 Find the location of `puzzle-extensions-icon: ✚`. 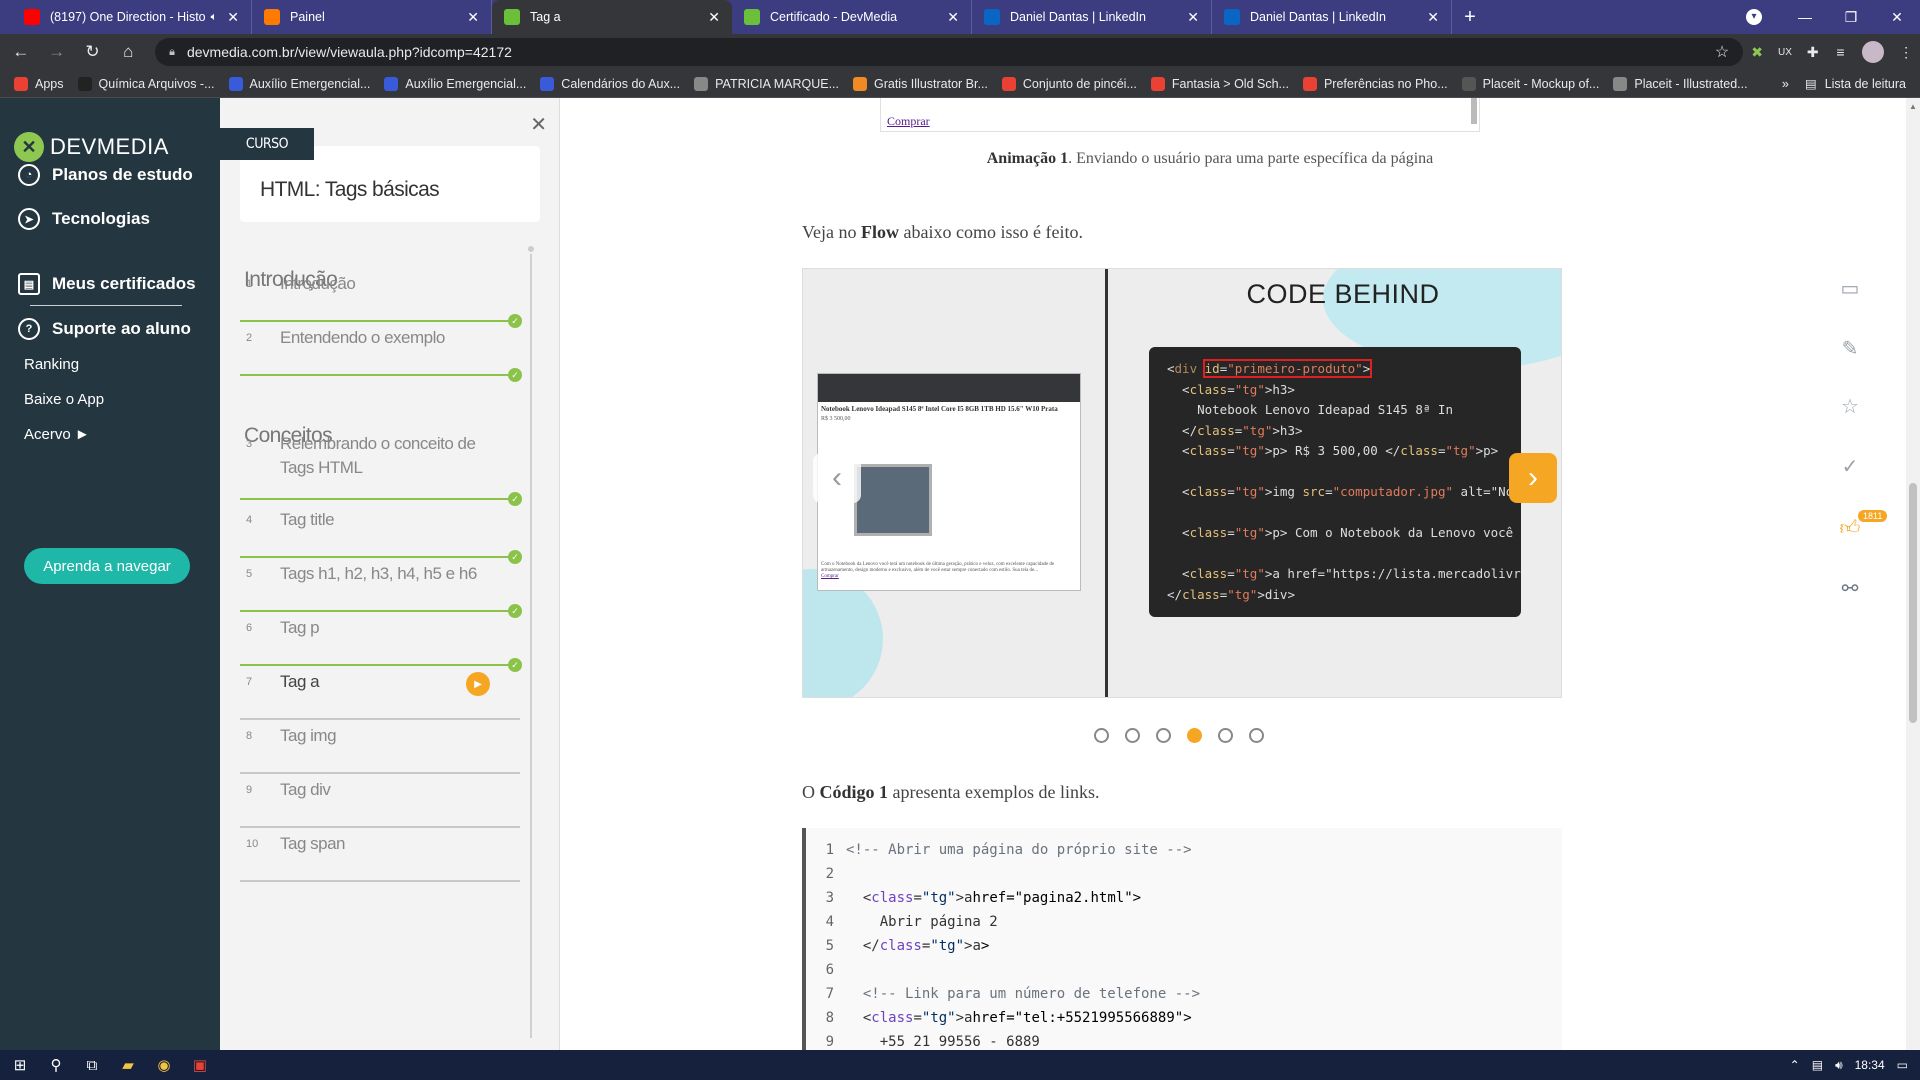

puzzle-extensions-icon: ✚ is located at coordinates (1813, 52).